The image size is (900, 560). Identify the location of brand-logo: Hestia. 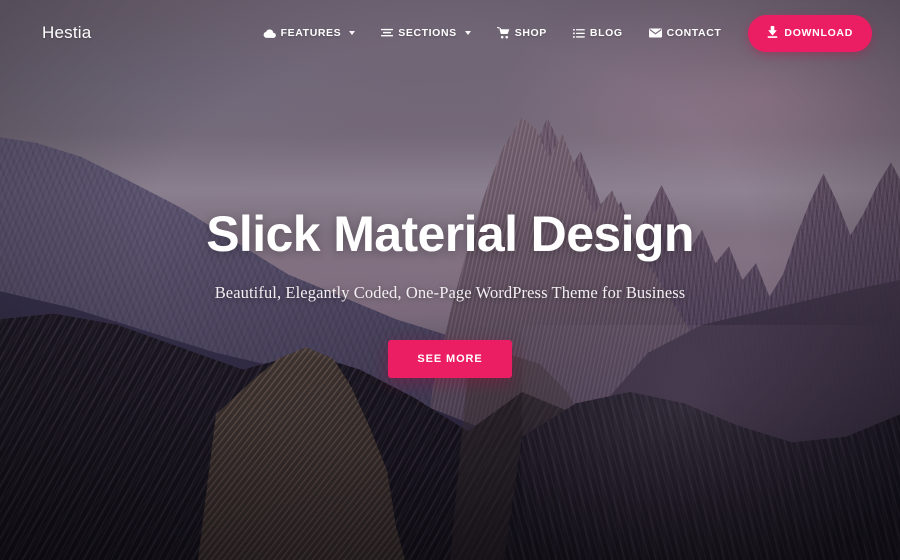
(66, 33).